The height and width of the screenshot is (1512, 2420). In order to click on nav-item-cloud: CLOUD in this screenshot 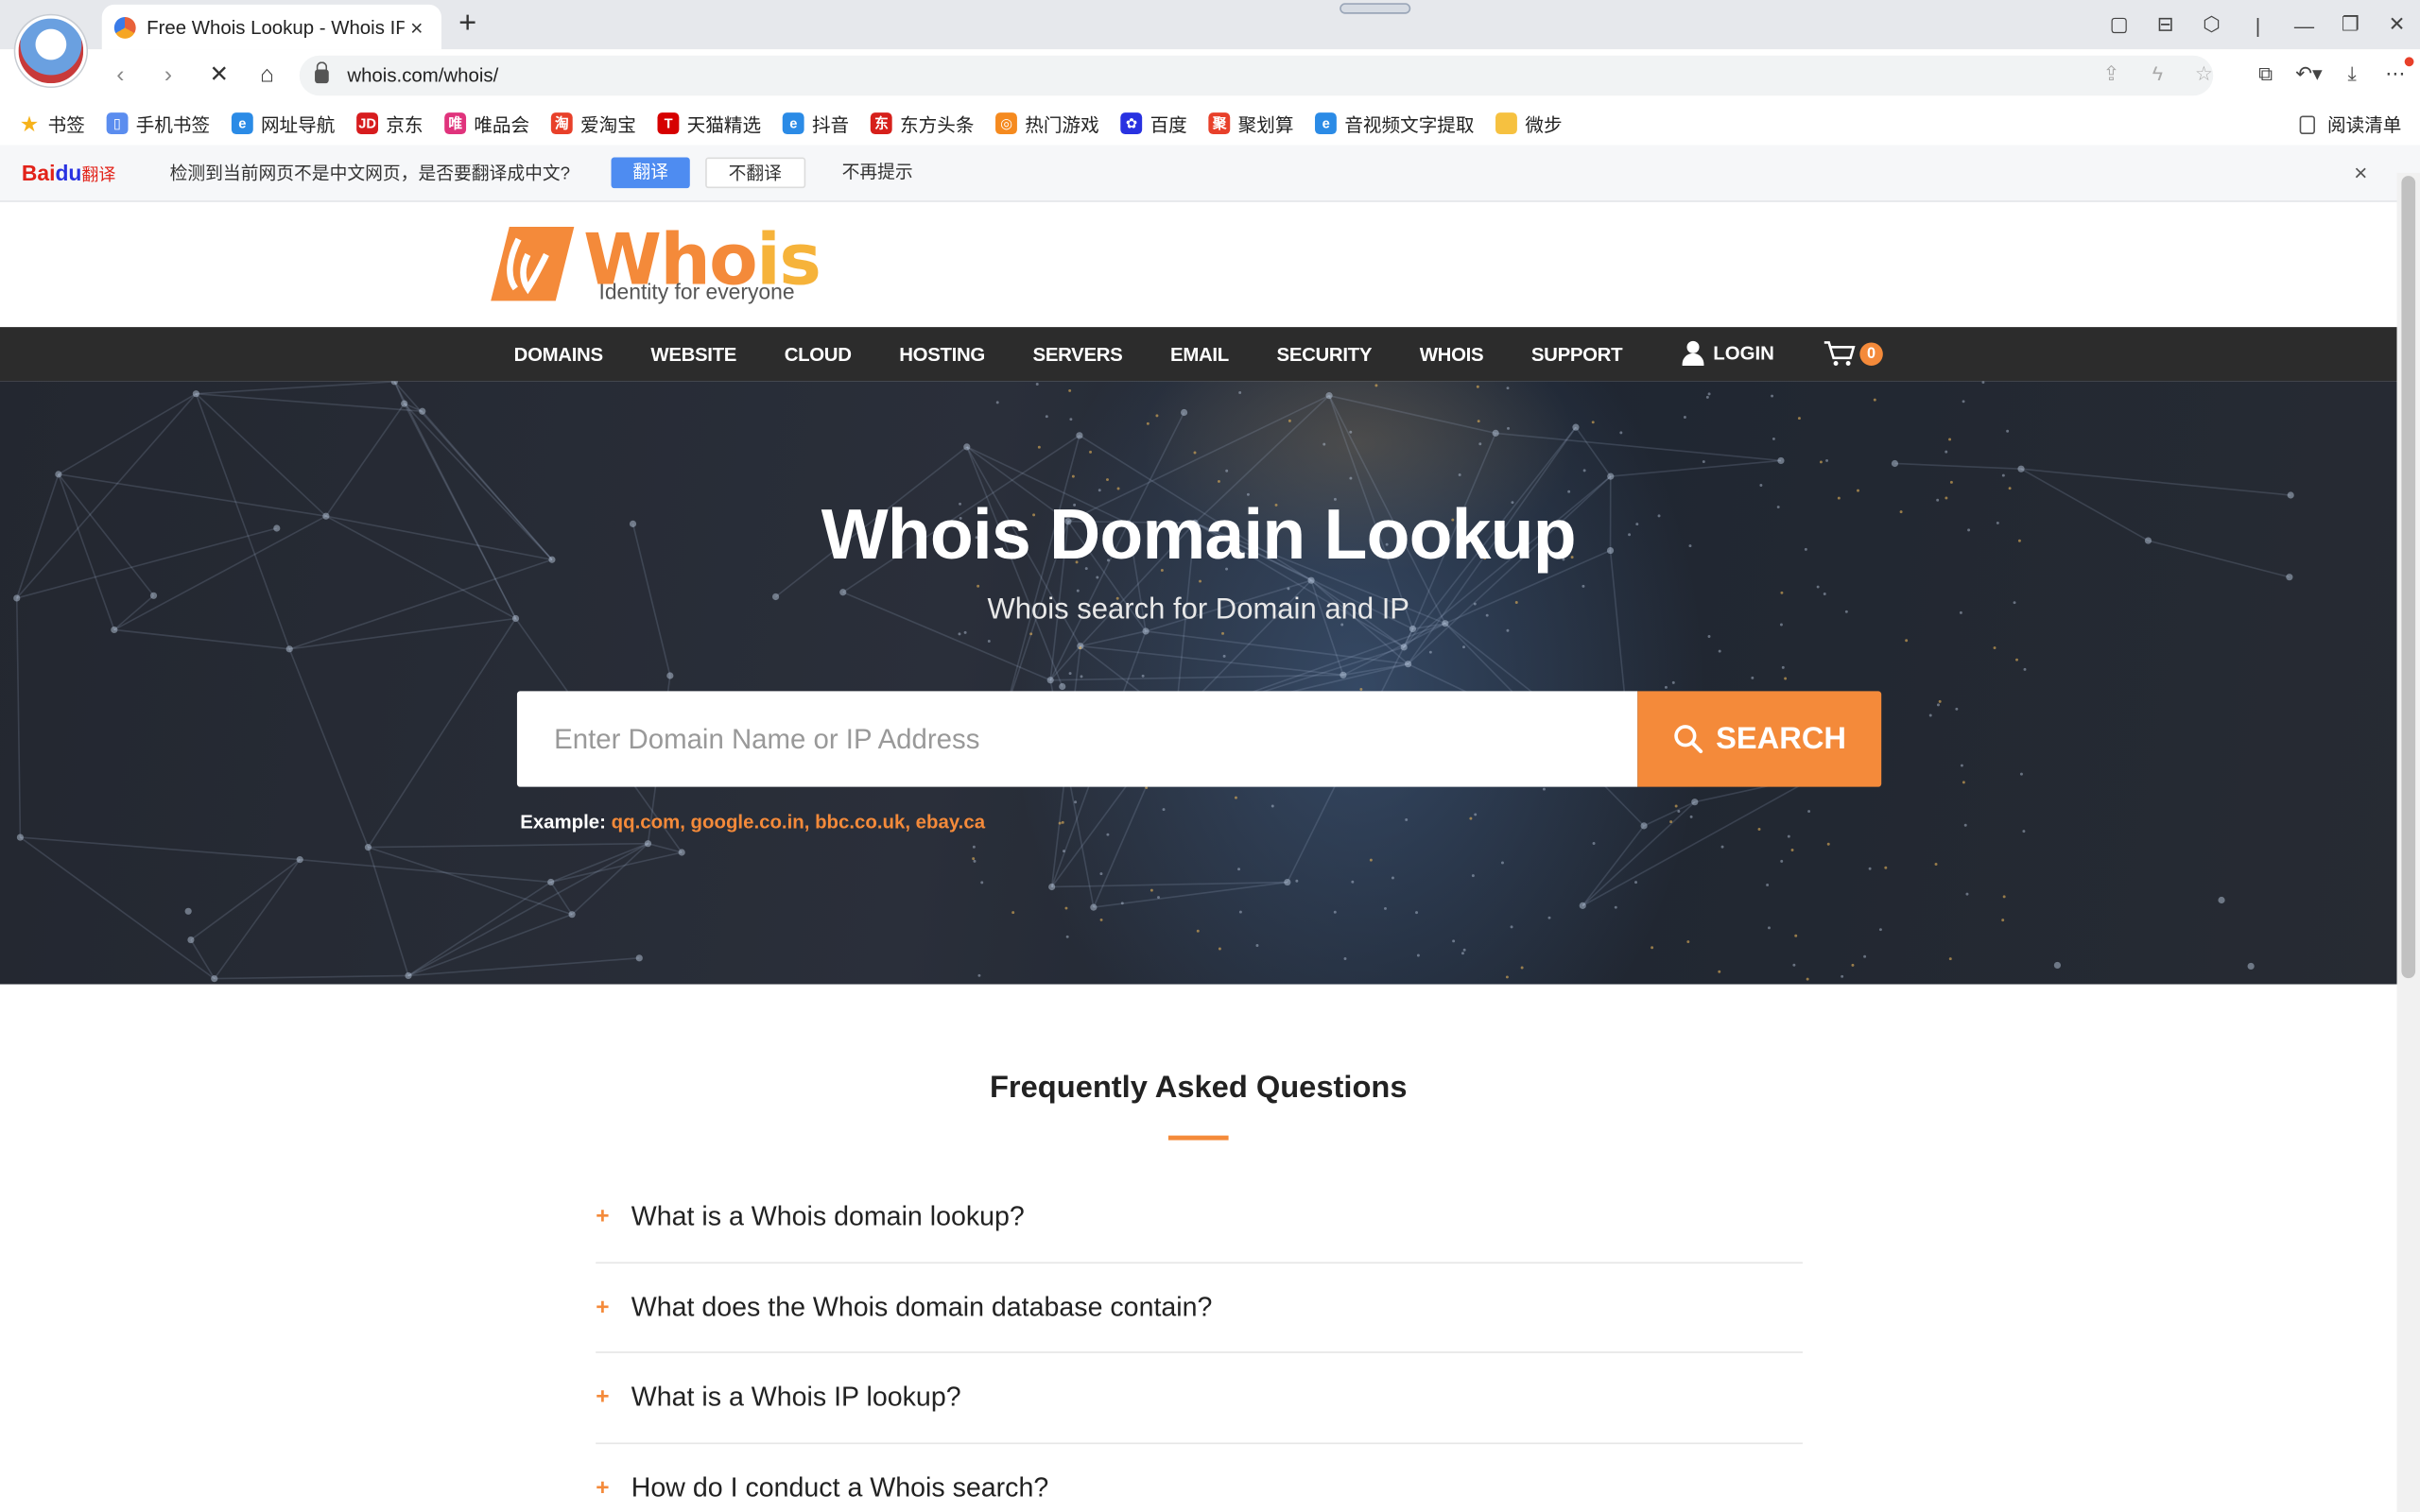, I will do `click(818, 354)`.